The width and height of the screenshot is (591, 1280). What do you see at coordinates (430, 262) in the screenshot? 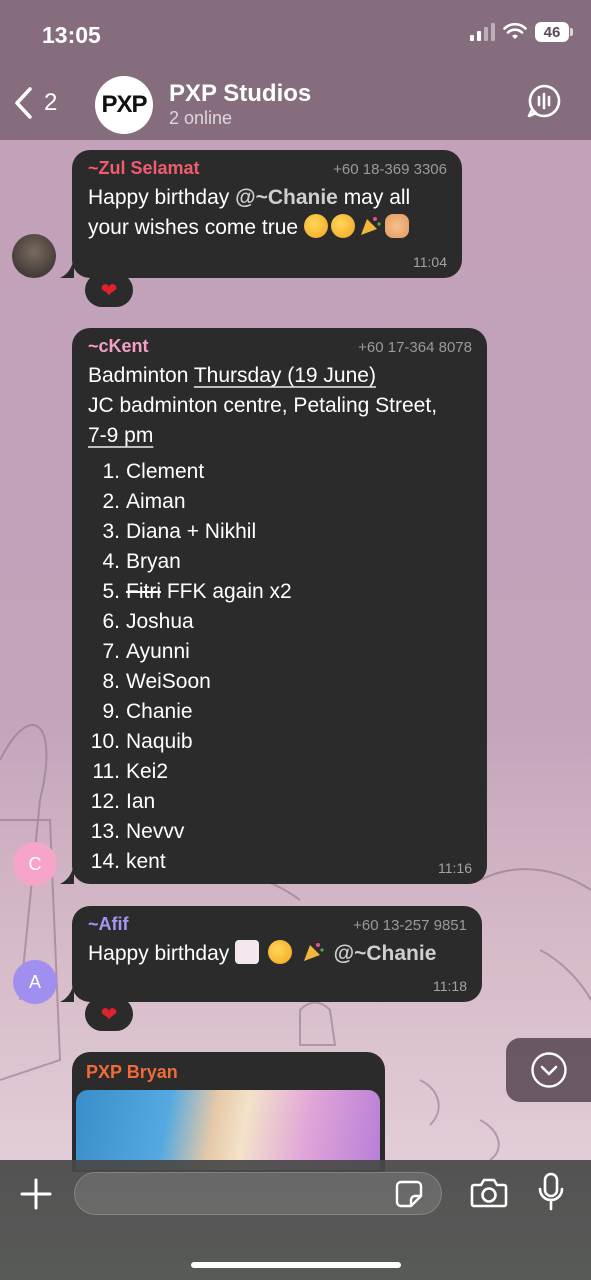
I see `message-time: 11:04` at bounding box center [430, 262].